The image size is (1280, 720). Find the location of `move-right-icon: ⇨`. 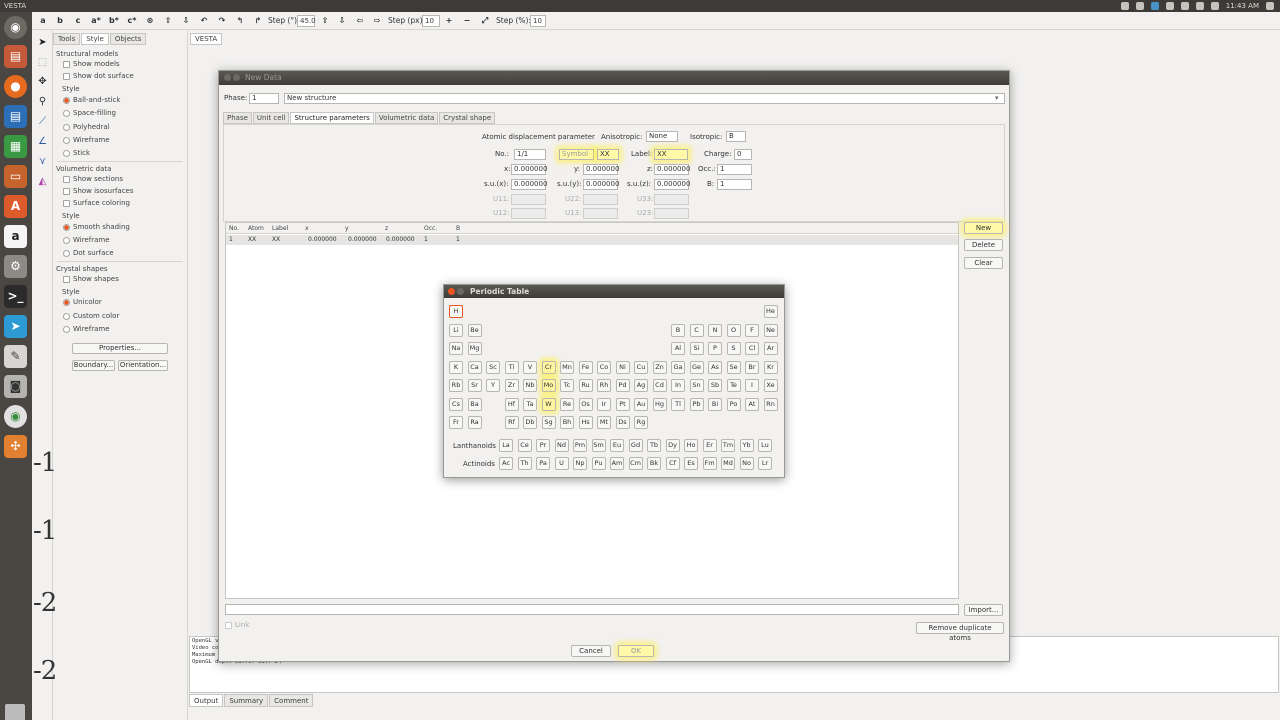

move-right-icon: ⇨ is located at coordinates (377, 21).